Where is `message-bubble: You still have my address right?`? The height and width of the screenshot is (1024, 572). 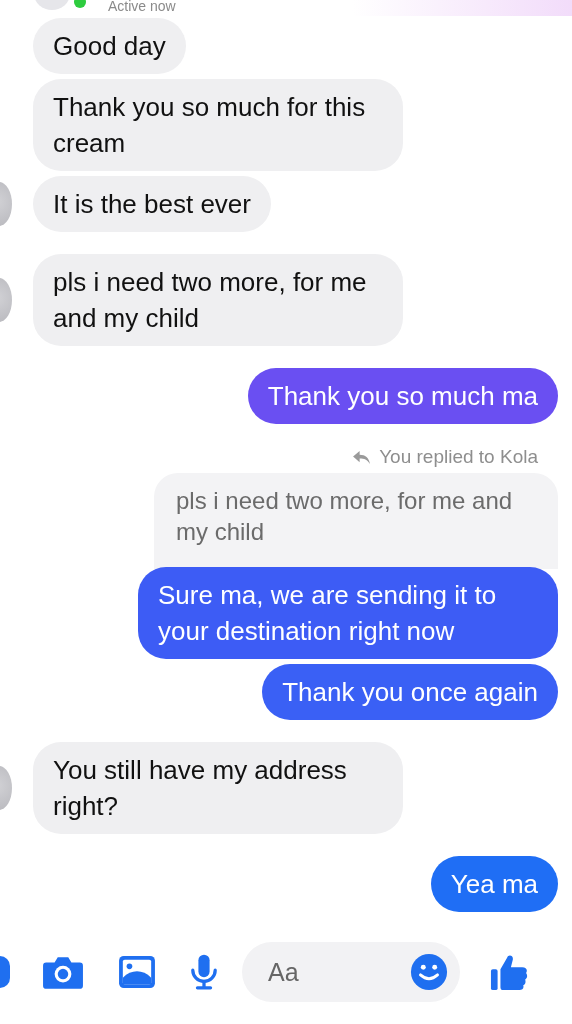
message-bubble: You still have my address right? is located at coordinates (218, 788).